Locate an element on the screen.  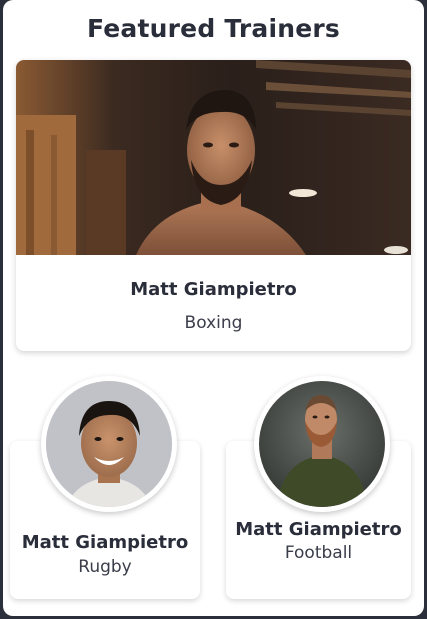
trainer-sport: Football is located at coordinates (318, 553).